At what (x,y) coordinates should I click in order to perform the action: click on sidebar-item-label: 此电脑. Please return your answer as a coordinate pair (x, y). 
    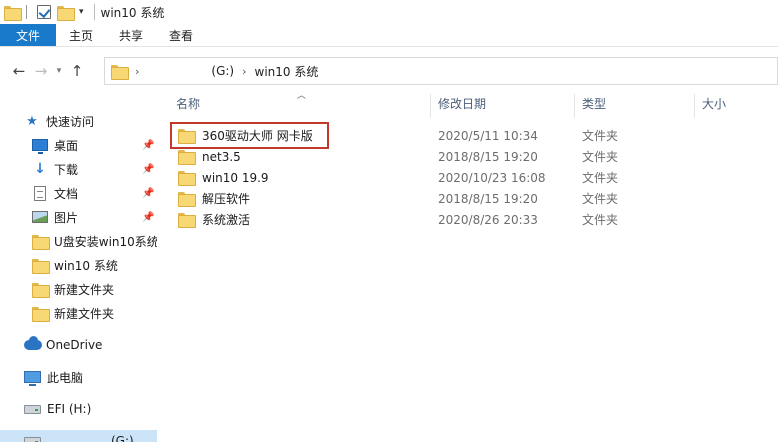
    Looking at the image, I should click on (65, 377).